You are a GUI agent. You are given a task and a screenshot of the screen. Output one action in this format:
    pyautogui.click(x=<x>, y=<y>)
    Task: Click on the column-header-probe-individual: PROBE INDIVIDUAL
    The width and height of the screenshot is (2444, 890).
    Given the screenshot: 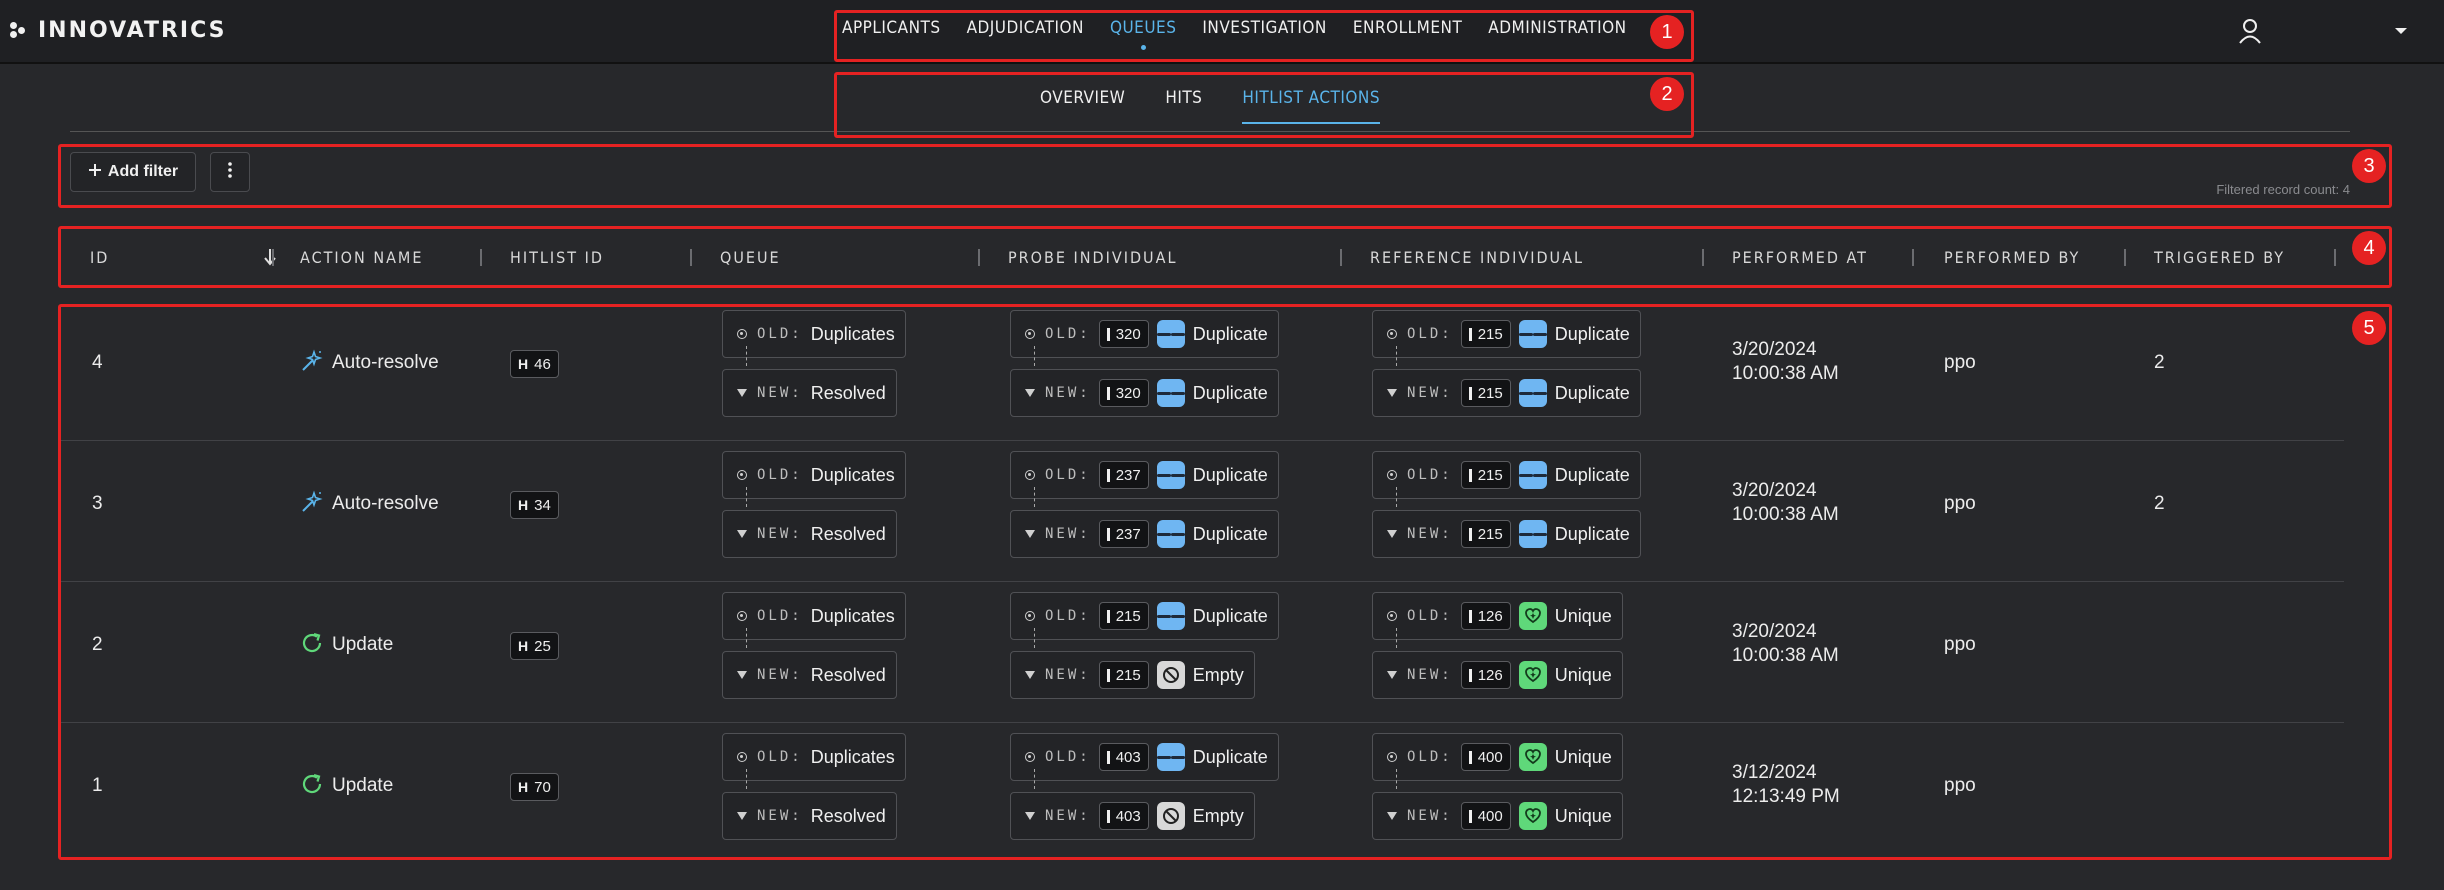 What is the action you would take?
    pyautogui.click(x=1092, y=257)
    